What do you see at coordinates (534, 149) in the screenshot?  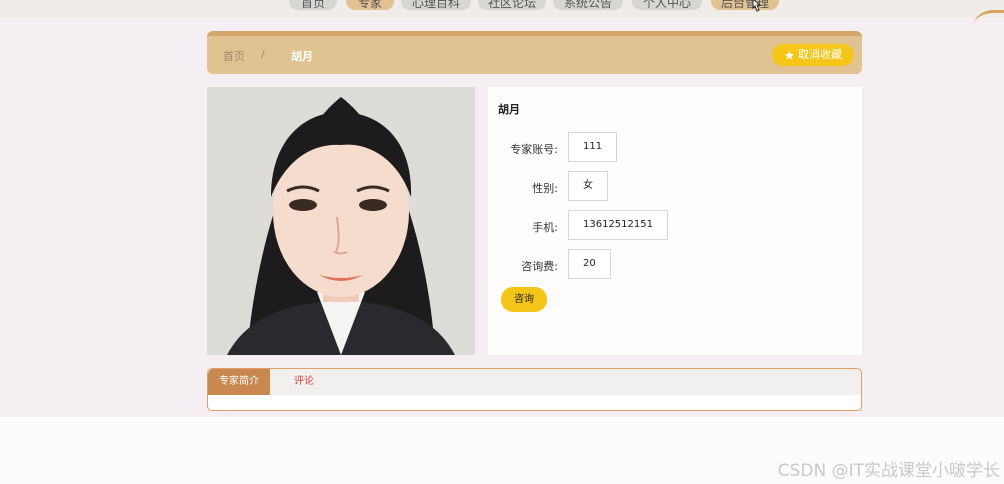 I see `account-label: 专家账号:` at bounding box center [534, 149].